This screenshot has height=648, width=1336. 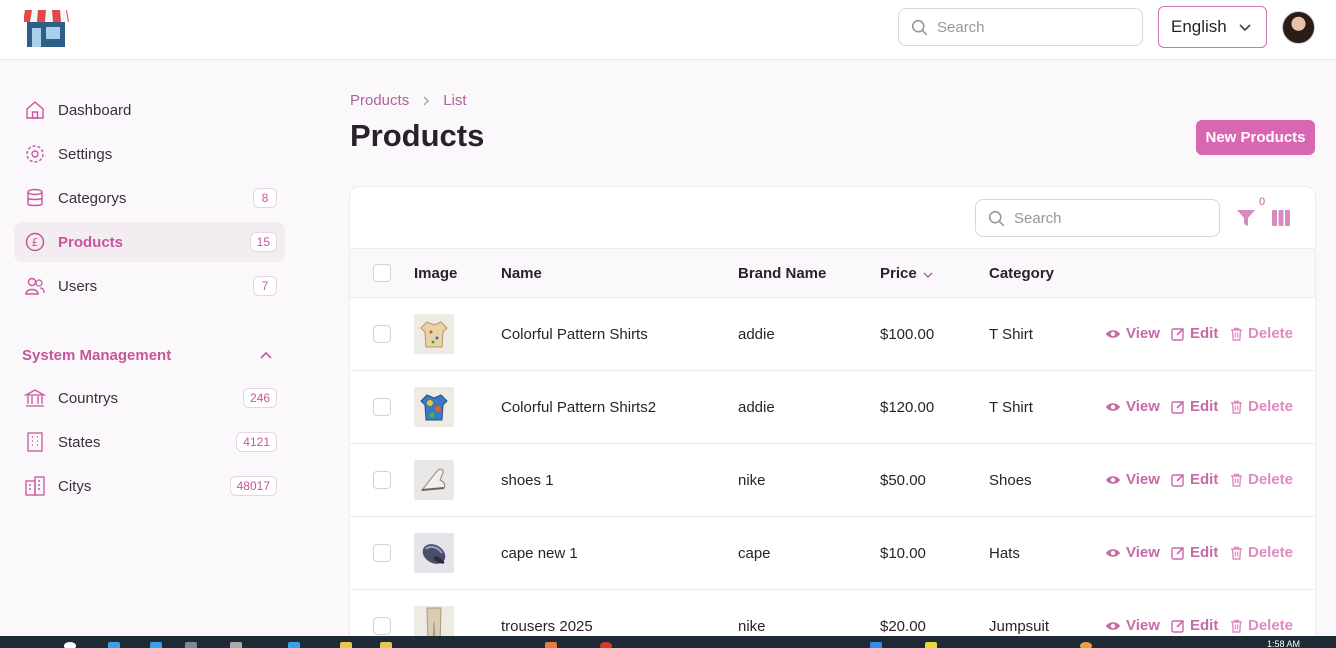 What do you see at coordinates (1281, 218) in the screenshot?
I see `columns-icon` at bounding box center [1281, 218].